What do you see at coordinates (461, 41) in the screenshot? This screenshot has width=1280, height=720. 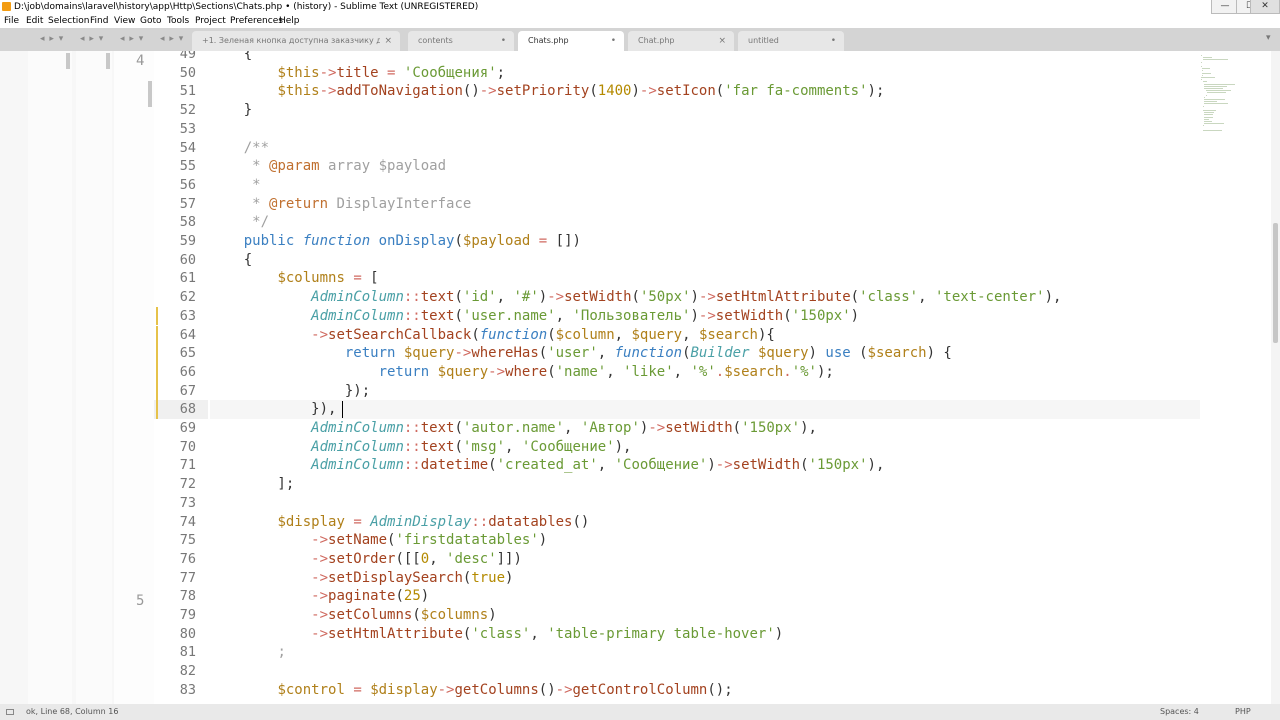 I see `tab-contents: contents •` at bounding box center [461, 41].